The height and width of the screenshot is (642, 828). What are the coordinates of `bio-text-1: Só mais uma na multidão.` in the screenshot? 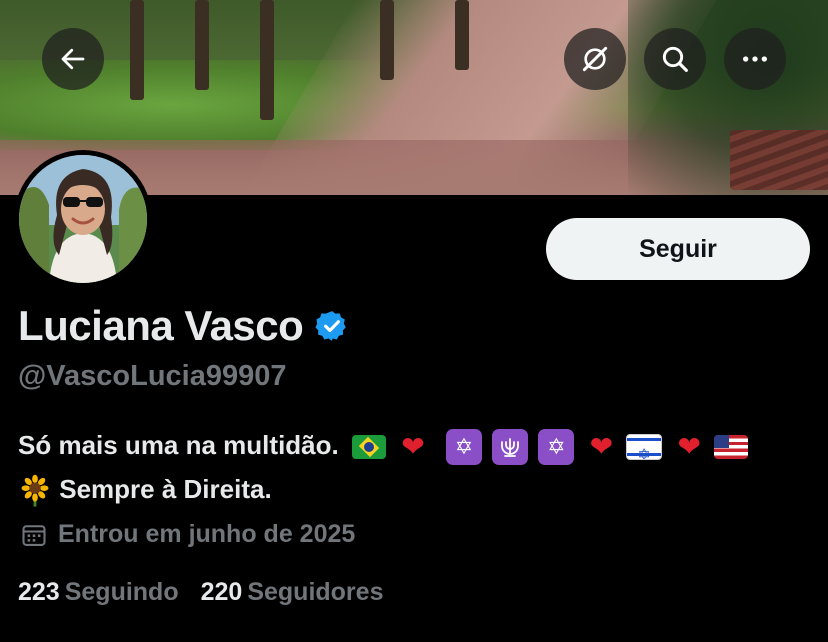 It's located at (178, 445).